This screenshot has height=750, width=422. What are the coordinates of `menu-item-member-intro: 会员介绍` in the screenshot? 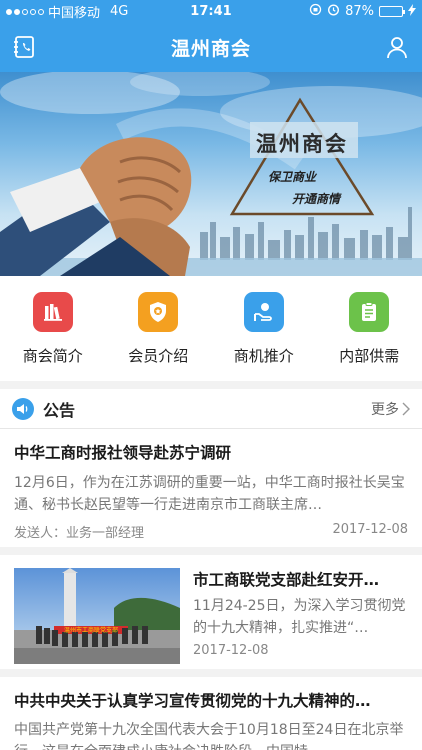 It's located at (159, 328).